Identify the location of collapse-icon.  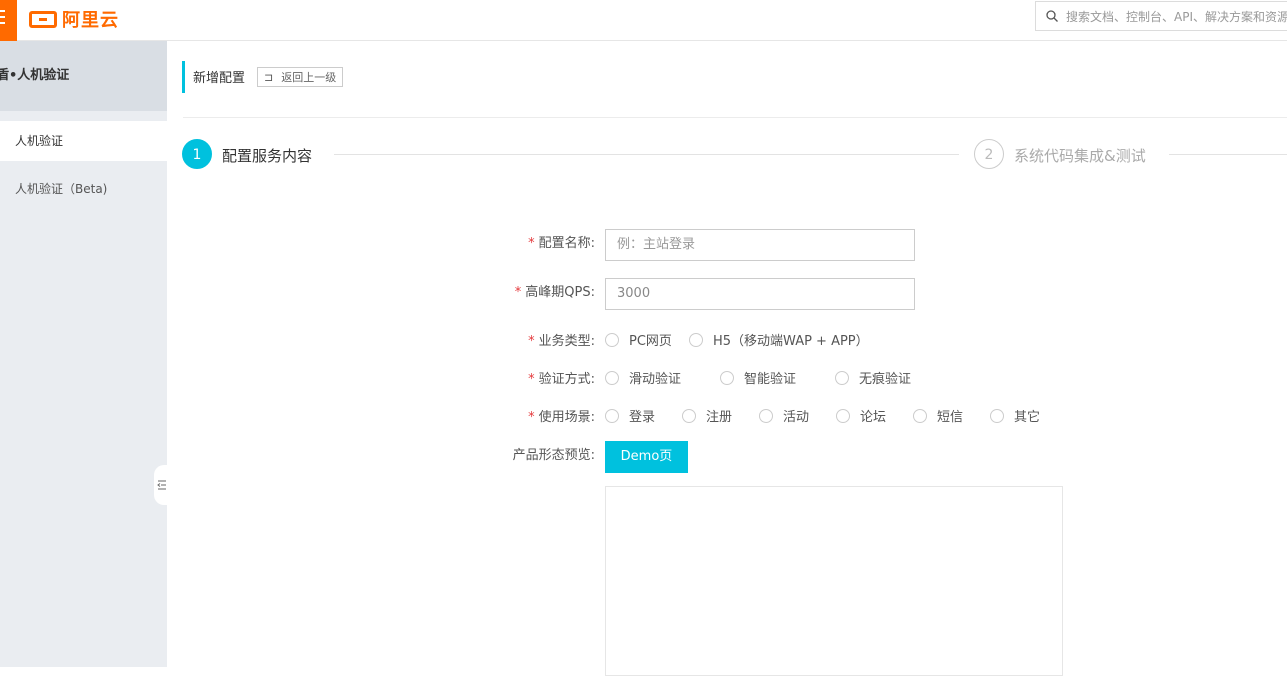
(161, 485).